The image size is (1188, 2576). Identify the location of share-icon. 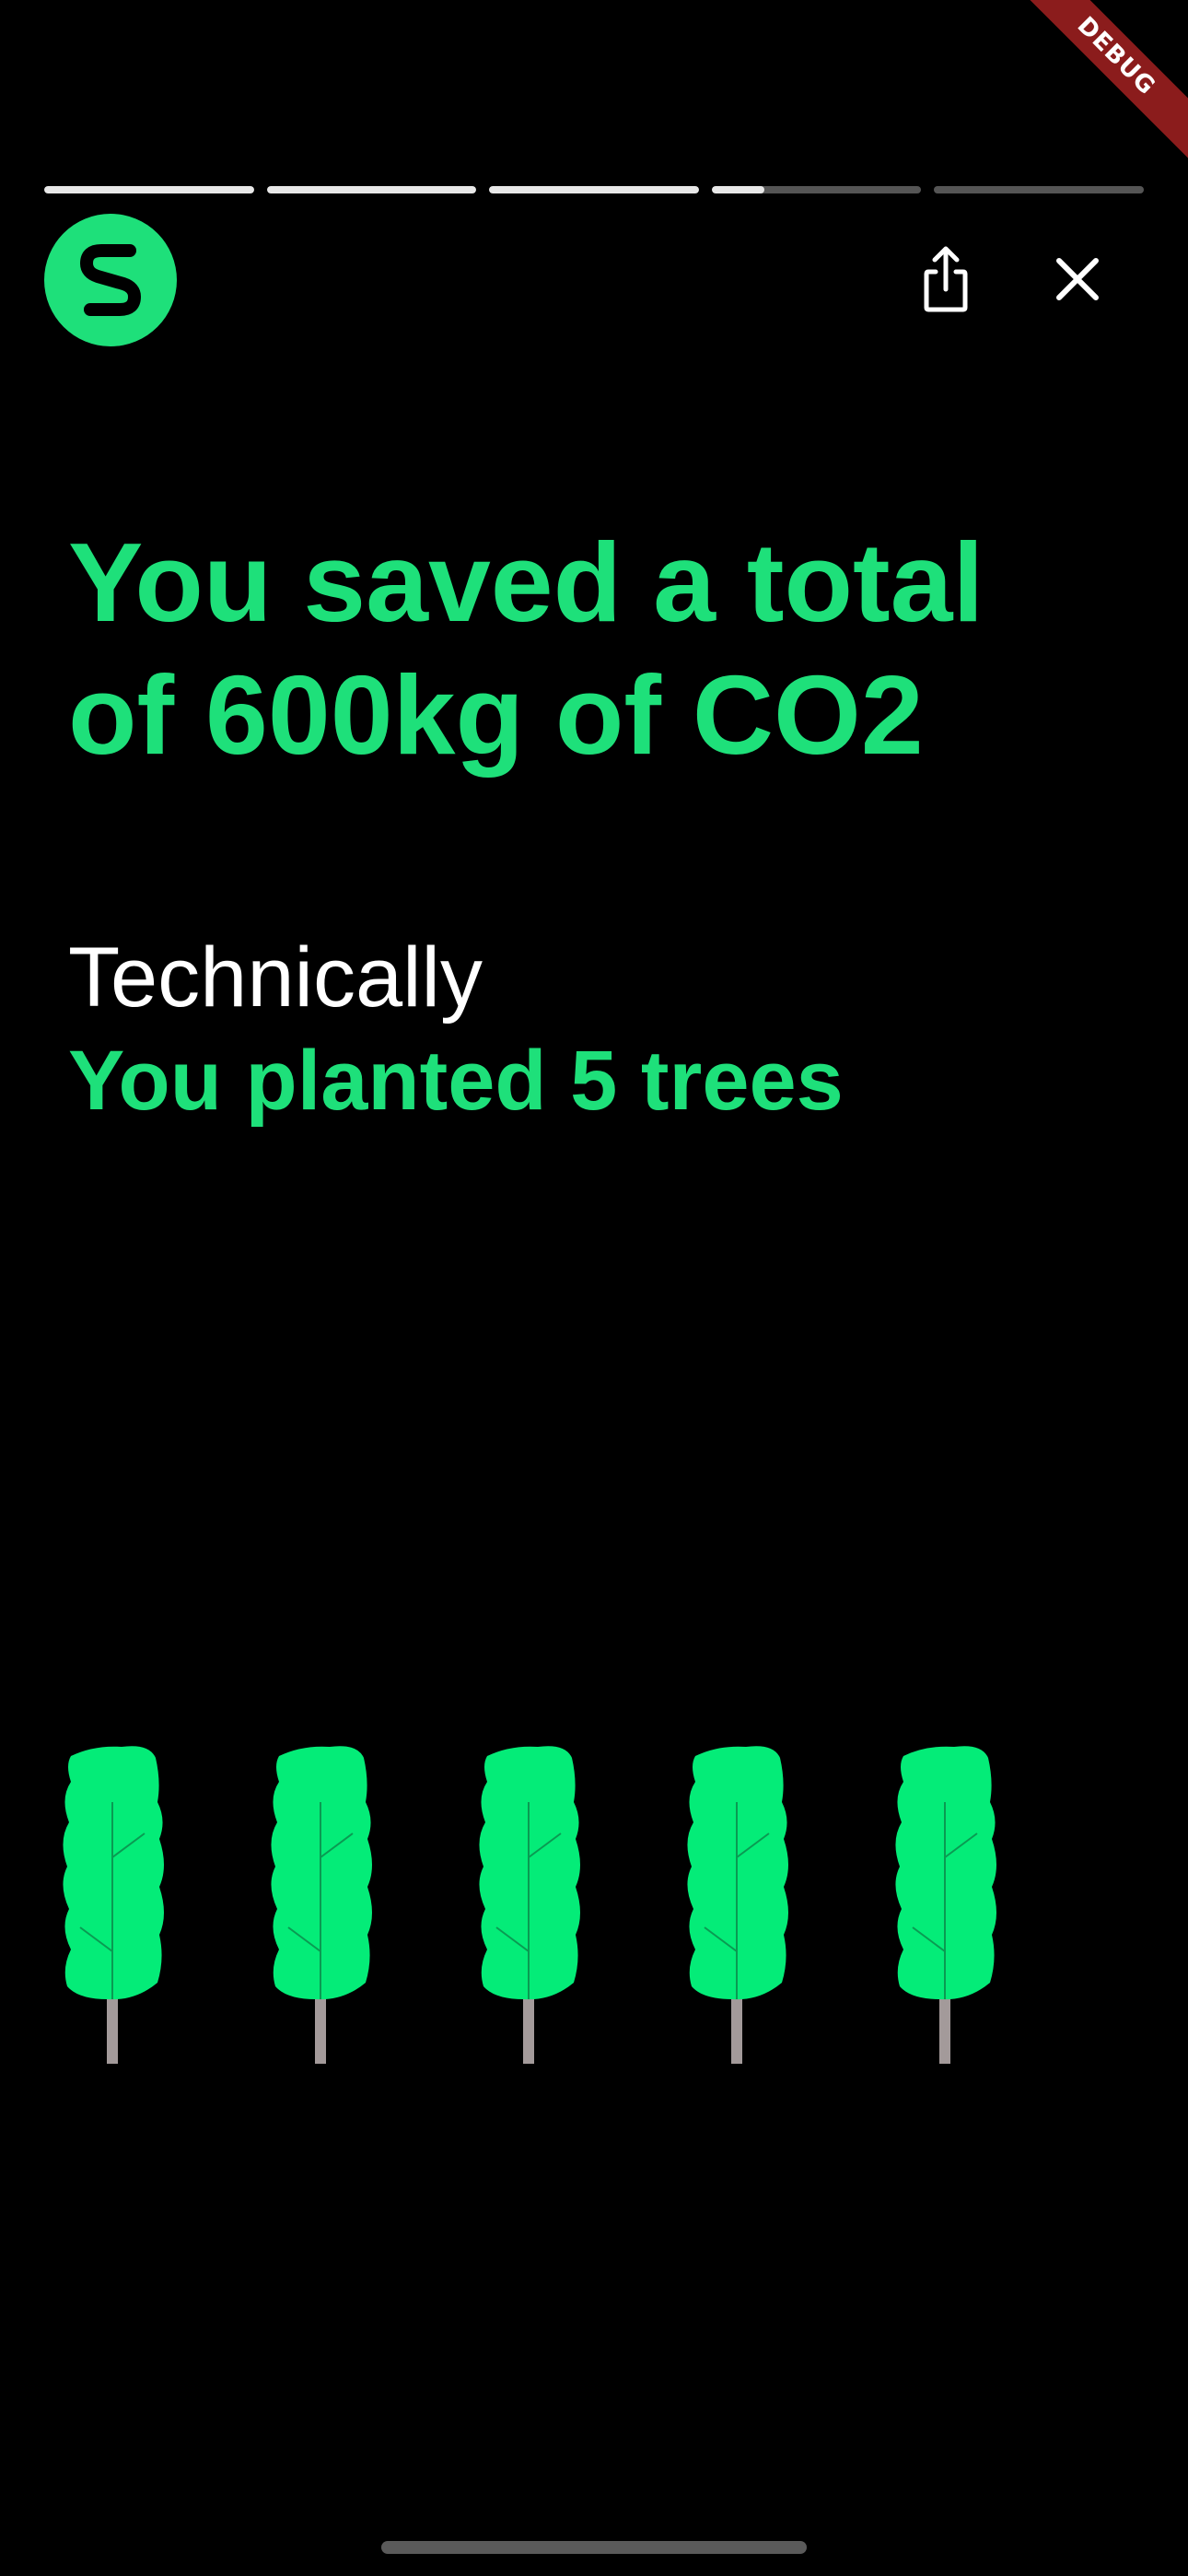
(946, 279).